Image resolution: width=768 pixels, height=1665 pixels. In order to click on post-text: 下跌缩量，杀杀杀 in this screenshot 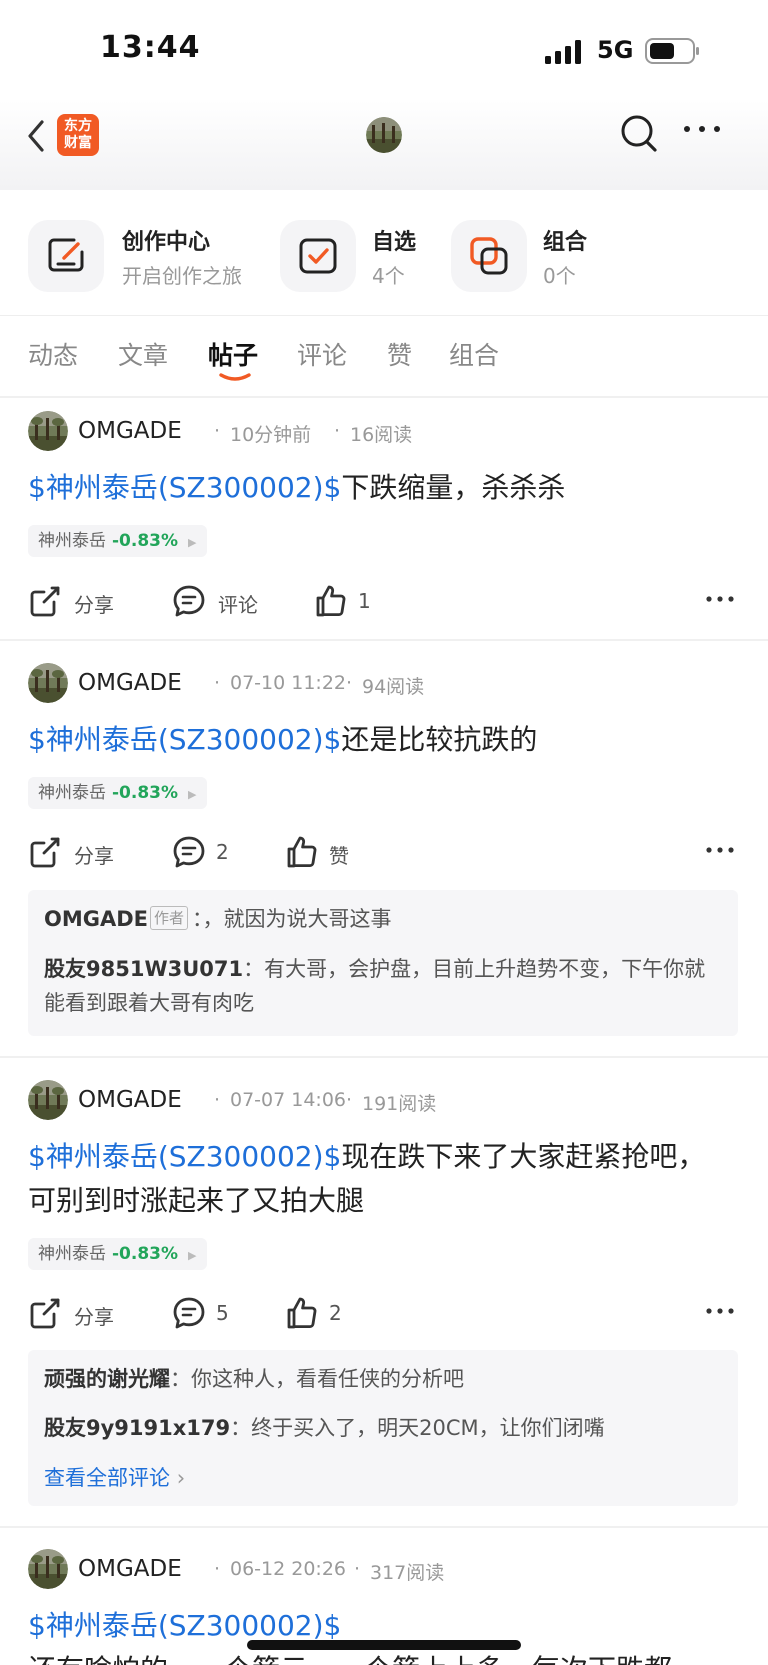, I will do `click(453, 487)`.